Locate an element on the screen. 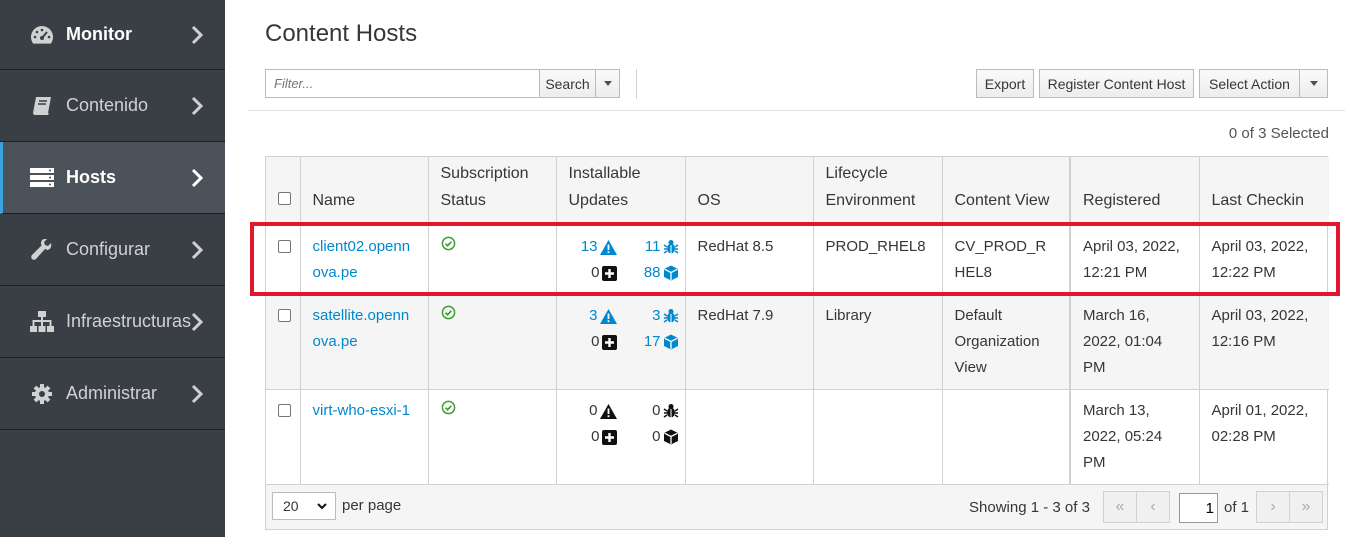  security-warning-icon is located at coordinates (608, 411).